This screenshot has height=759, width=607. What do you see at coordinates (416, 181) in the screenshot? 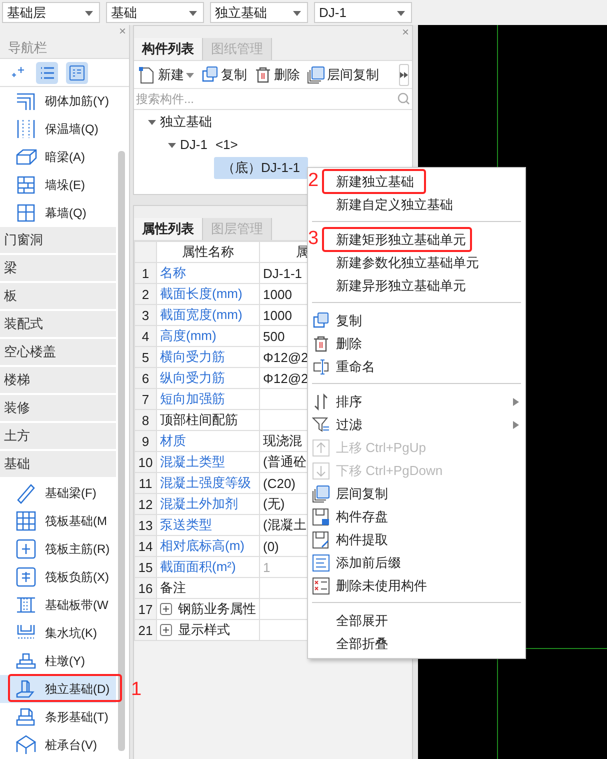
I see `menu-item: 2 新建独立基础` at bounding box center [416, 181].